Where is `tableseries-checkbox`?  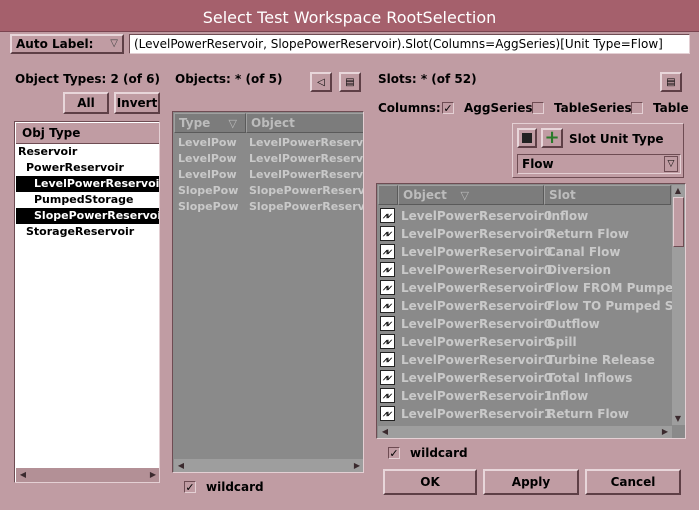 tableseries-checkbox is located at coordinates (538, 108).